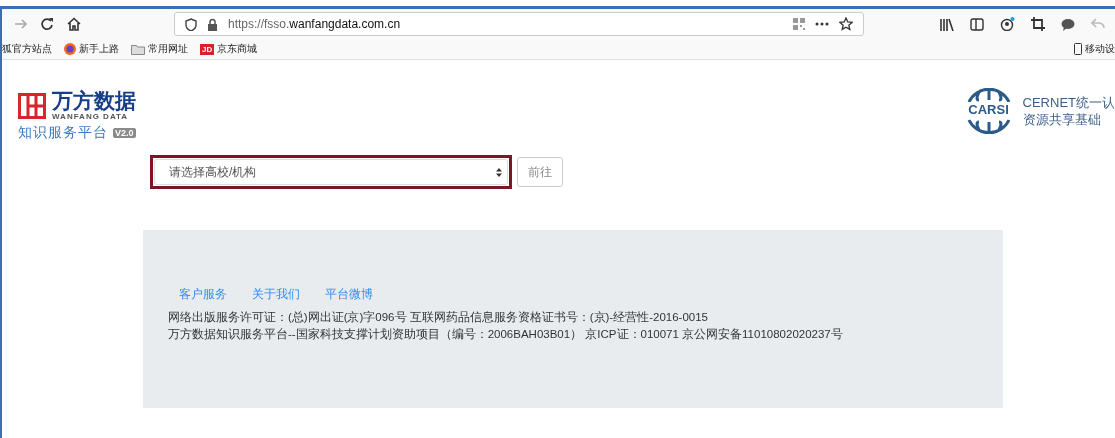 This screenshot has height=438, width=1115. I want to click on bookmark-item: 移动设, so click(1094, 49).